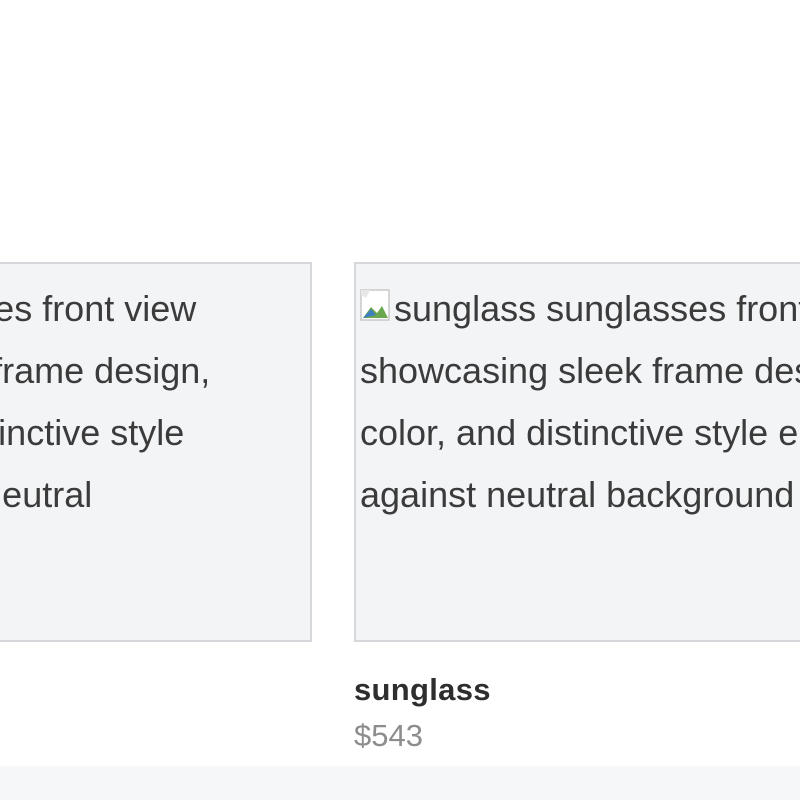 This screenshot has height=800, width=800. What do you see at coordinates (388, 735) in the screenshot?
I see `product-price: $543` at bounding box center [388, 735].